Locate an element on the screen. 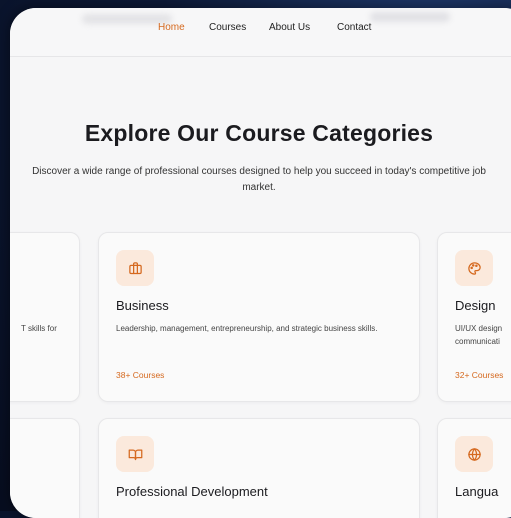 The image size is (511, 518). category-card-partial-left: T skills for is located at coordinates (45, 317).